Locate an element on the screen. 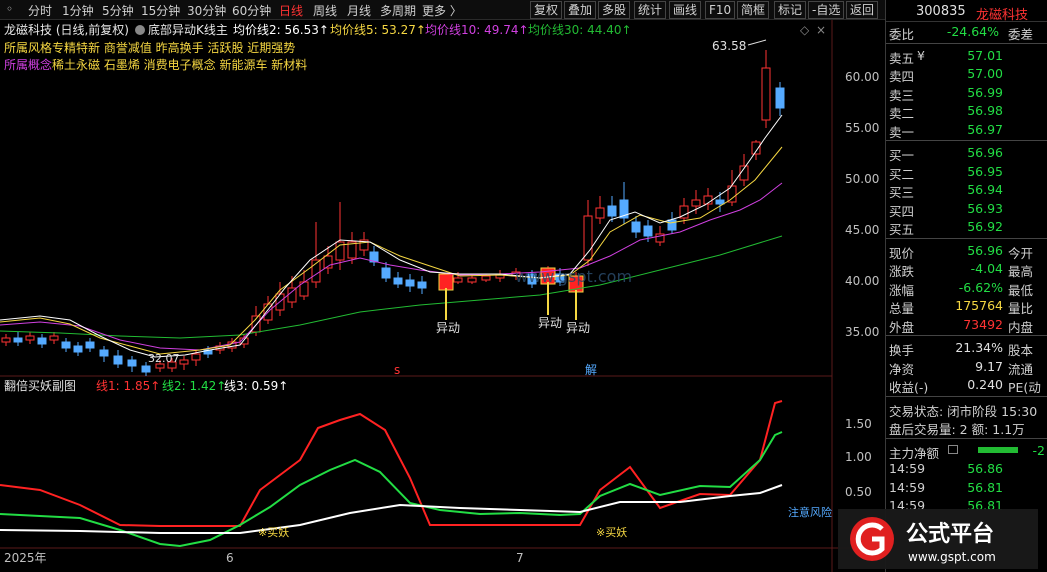 The image size is (1047, 572). stat2-row: 净资 9.17 流通 is located at coordinates (966, 367).